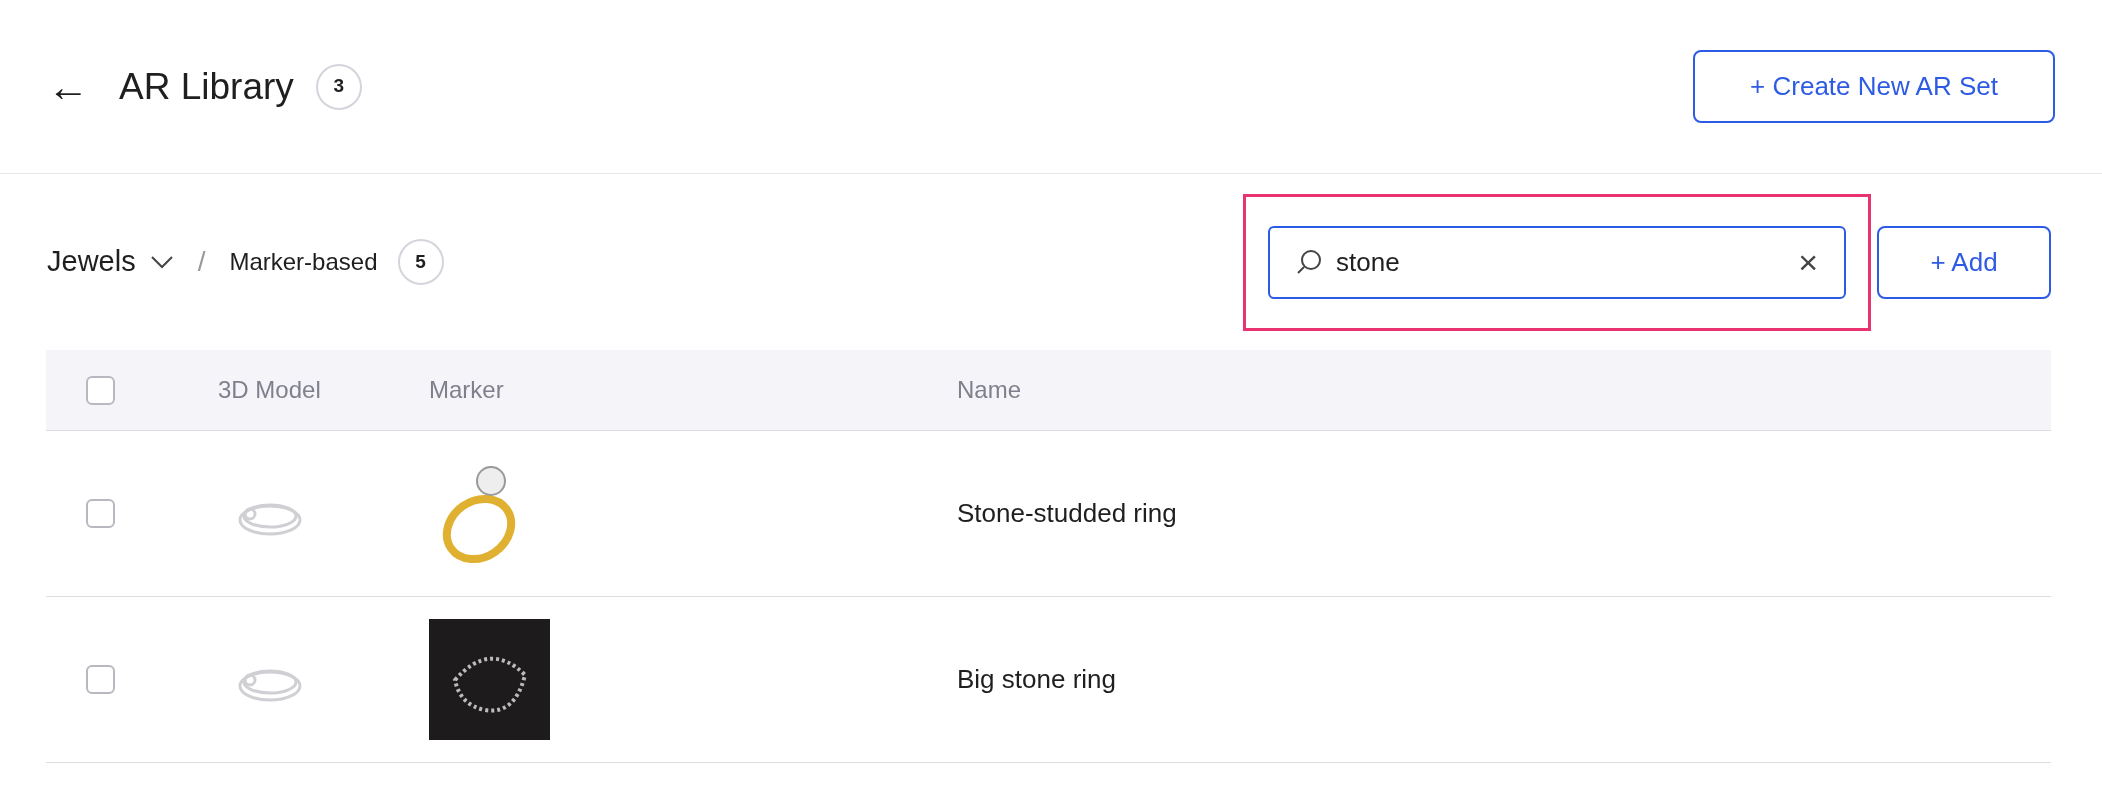  I want to click on search-icon, so click(1310, 262).